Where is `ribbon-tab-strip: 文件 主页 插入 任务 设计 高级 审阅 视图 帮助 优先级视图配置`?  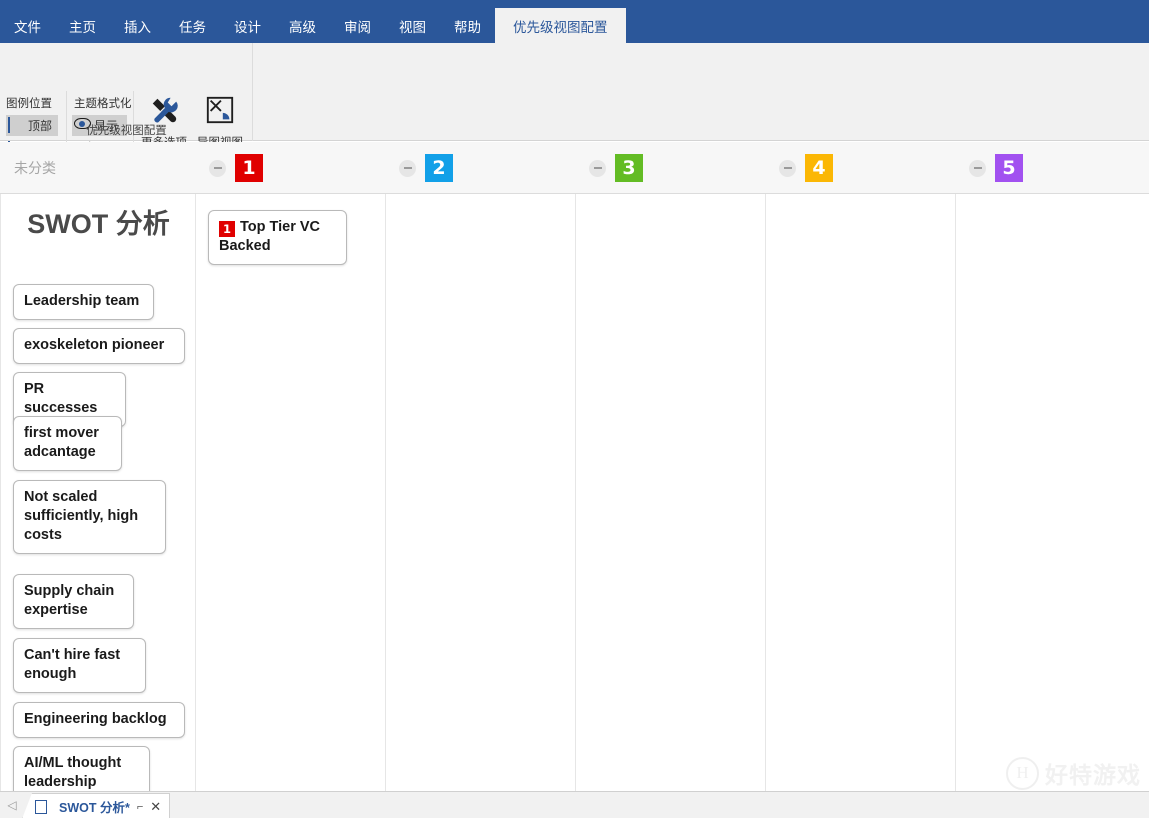 ribbon-tab-strip: 文件 主页 插入 任务 设计 高级 审阅 视图 帮助 优先级视图配置 is located at coordinates (574, 21).